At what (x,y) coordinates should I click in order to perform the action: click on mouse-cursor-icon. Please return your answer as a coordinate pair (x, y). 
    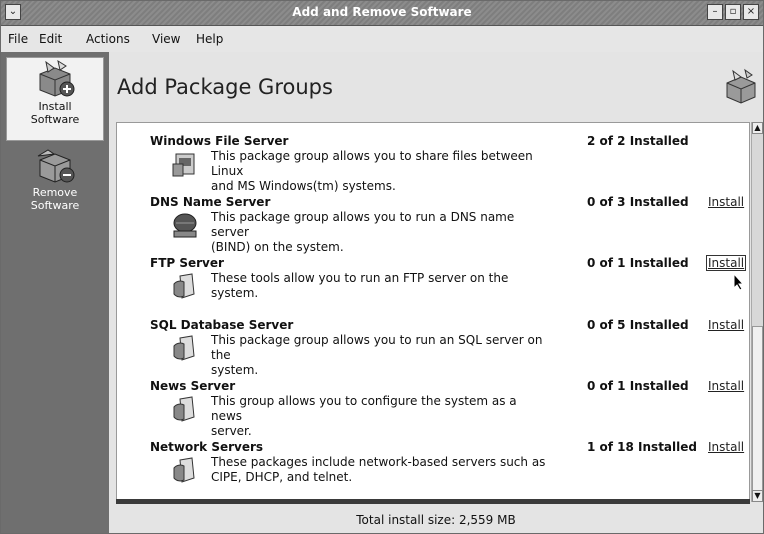
    Looking at the image, I should click on (739, 282).